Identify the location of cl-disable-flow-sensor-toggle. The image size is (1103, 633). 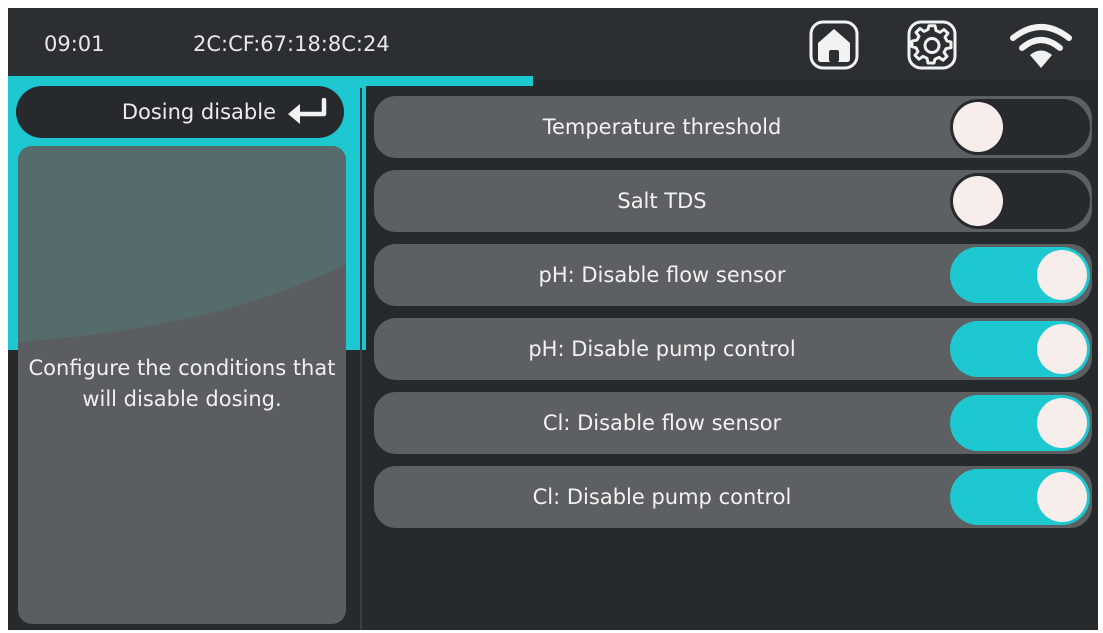
(1020, 423).